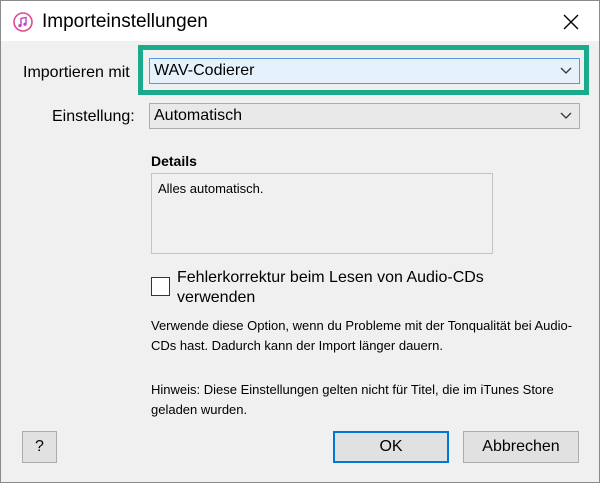 Image resolution: width=600 pixels, height=483 pixels. I want to click on error-correction-checkbox, so click(160, 286).